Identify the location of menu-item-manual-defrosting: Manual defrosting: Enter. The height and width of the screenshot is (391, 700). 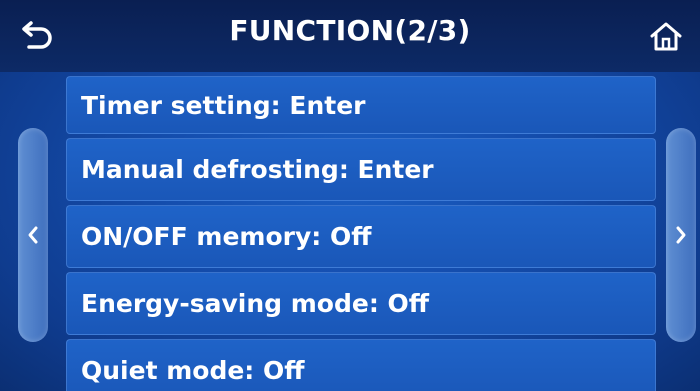
(361, 169).